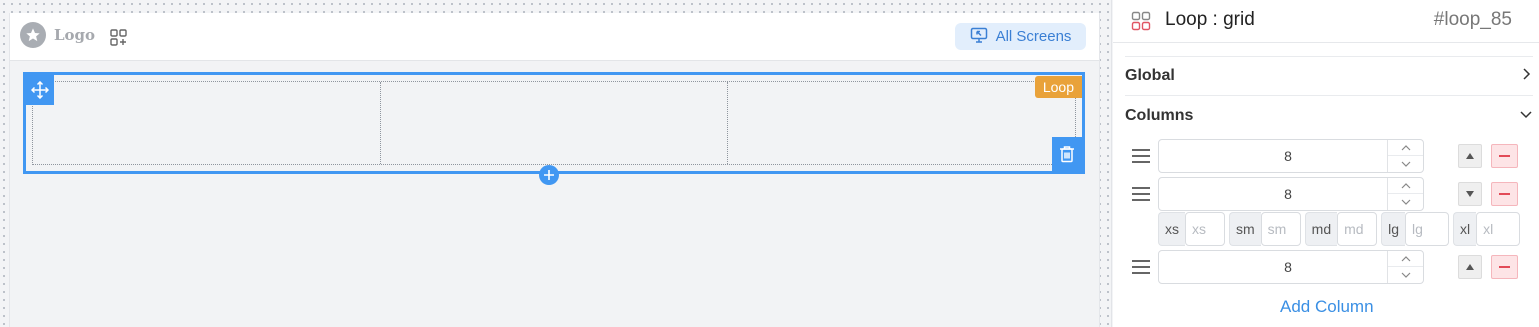 The height and width of the screenshot is (327, 1539). Describe the element at coordinates (33, 35) in the screenshot. I see `star-icon` at that location.